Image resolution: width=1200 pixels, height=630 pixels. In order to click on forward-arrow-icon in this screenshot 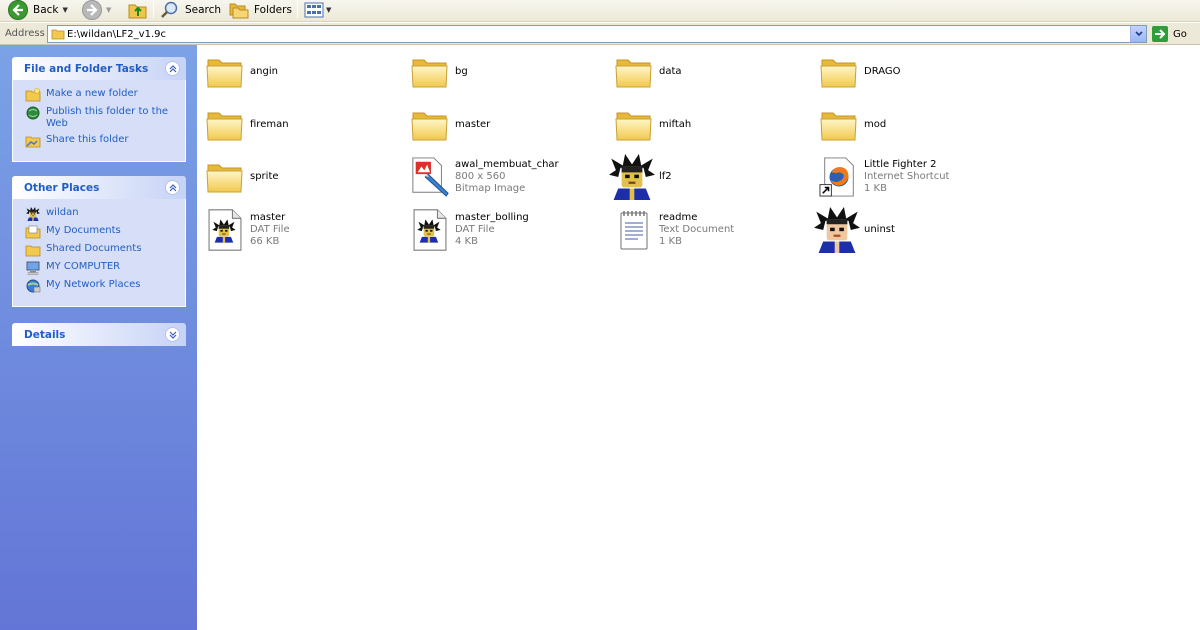, I will do `click(92, 10)`.